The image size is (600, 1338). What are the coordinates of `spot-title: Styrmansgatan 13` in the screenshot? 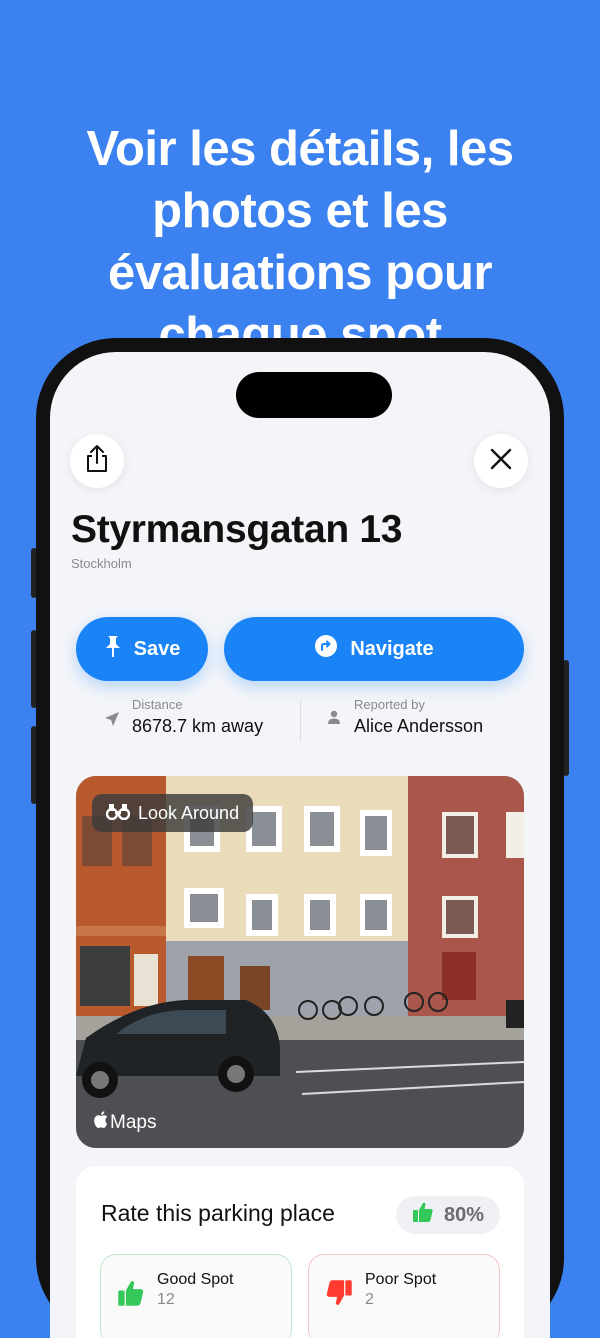 It's located at (237, 529).